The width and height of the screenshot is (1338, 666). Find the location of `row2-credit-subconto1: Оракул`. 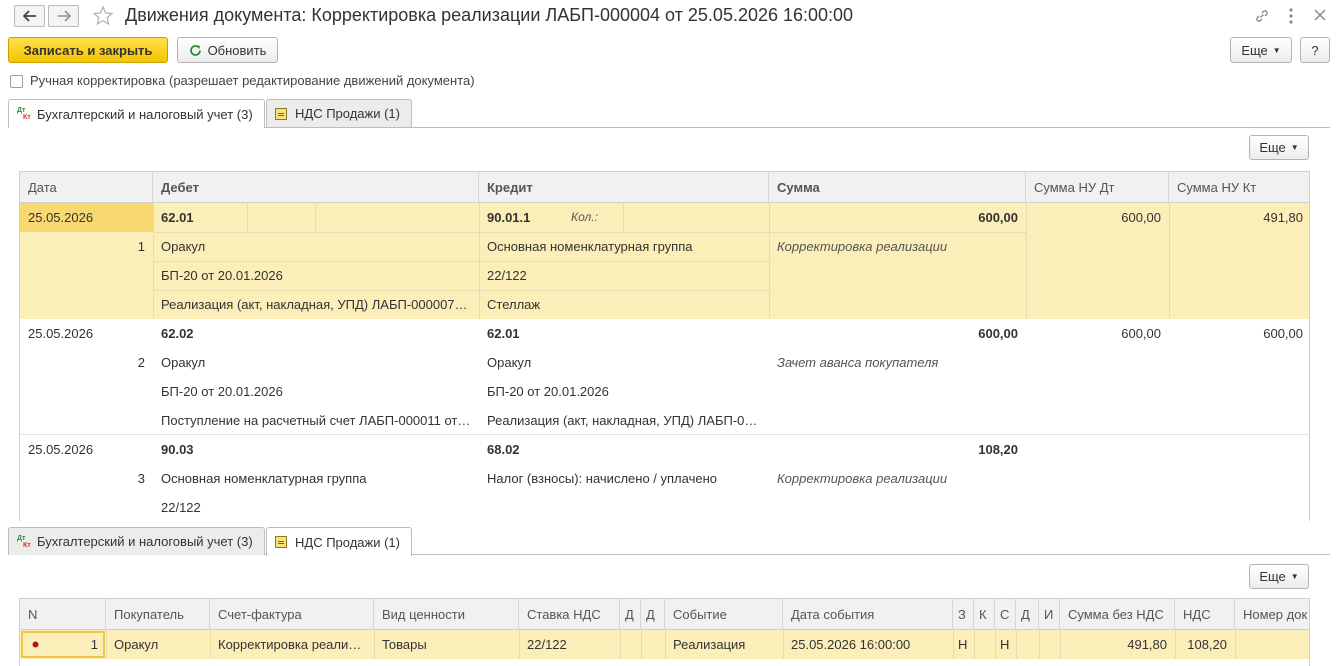

row2-credit-subconto1: Оракул is located at coordinates (624, 362).